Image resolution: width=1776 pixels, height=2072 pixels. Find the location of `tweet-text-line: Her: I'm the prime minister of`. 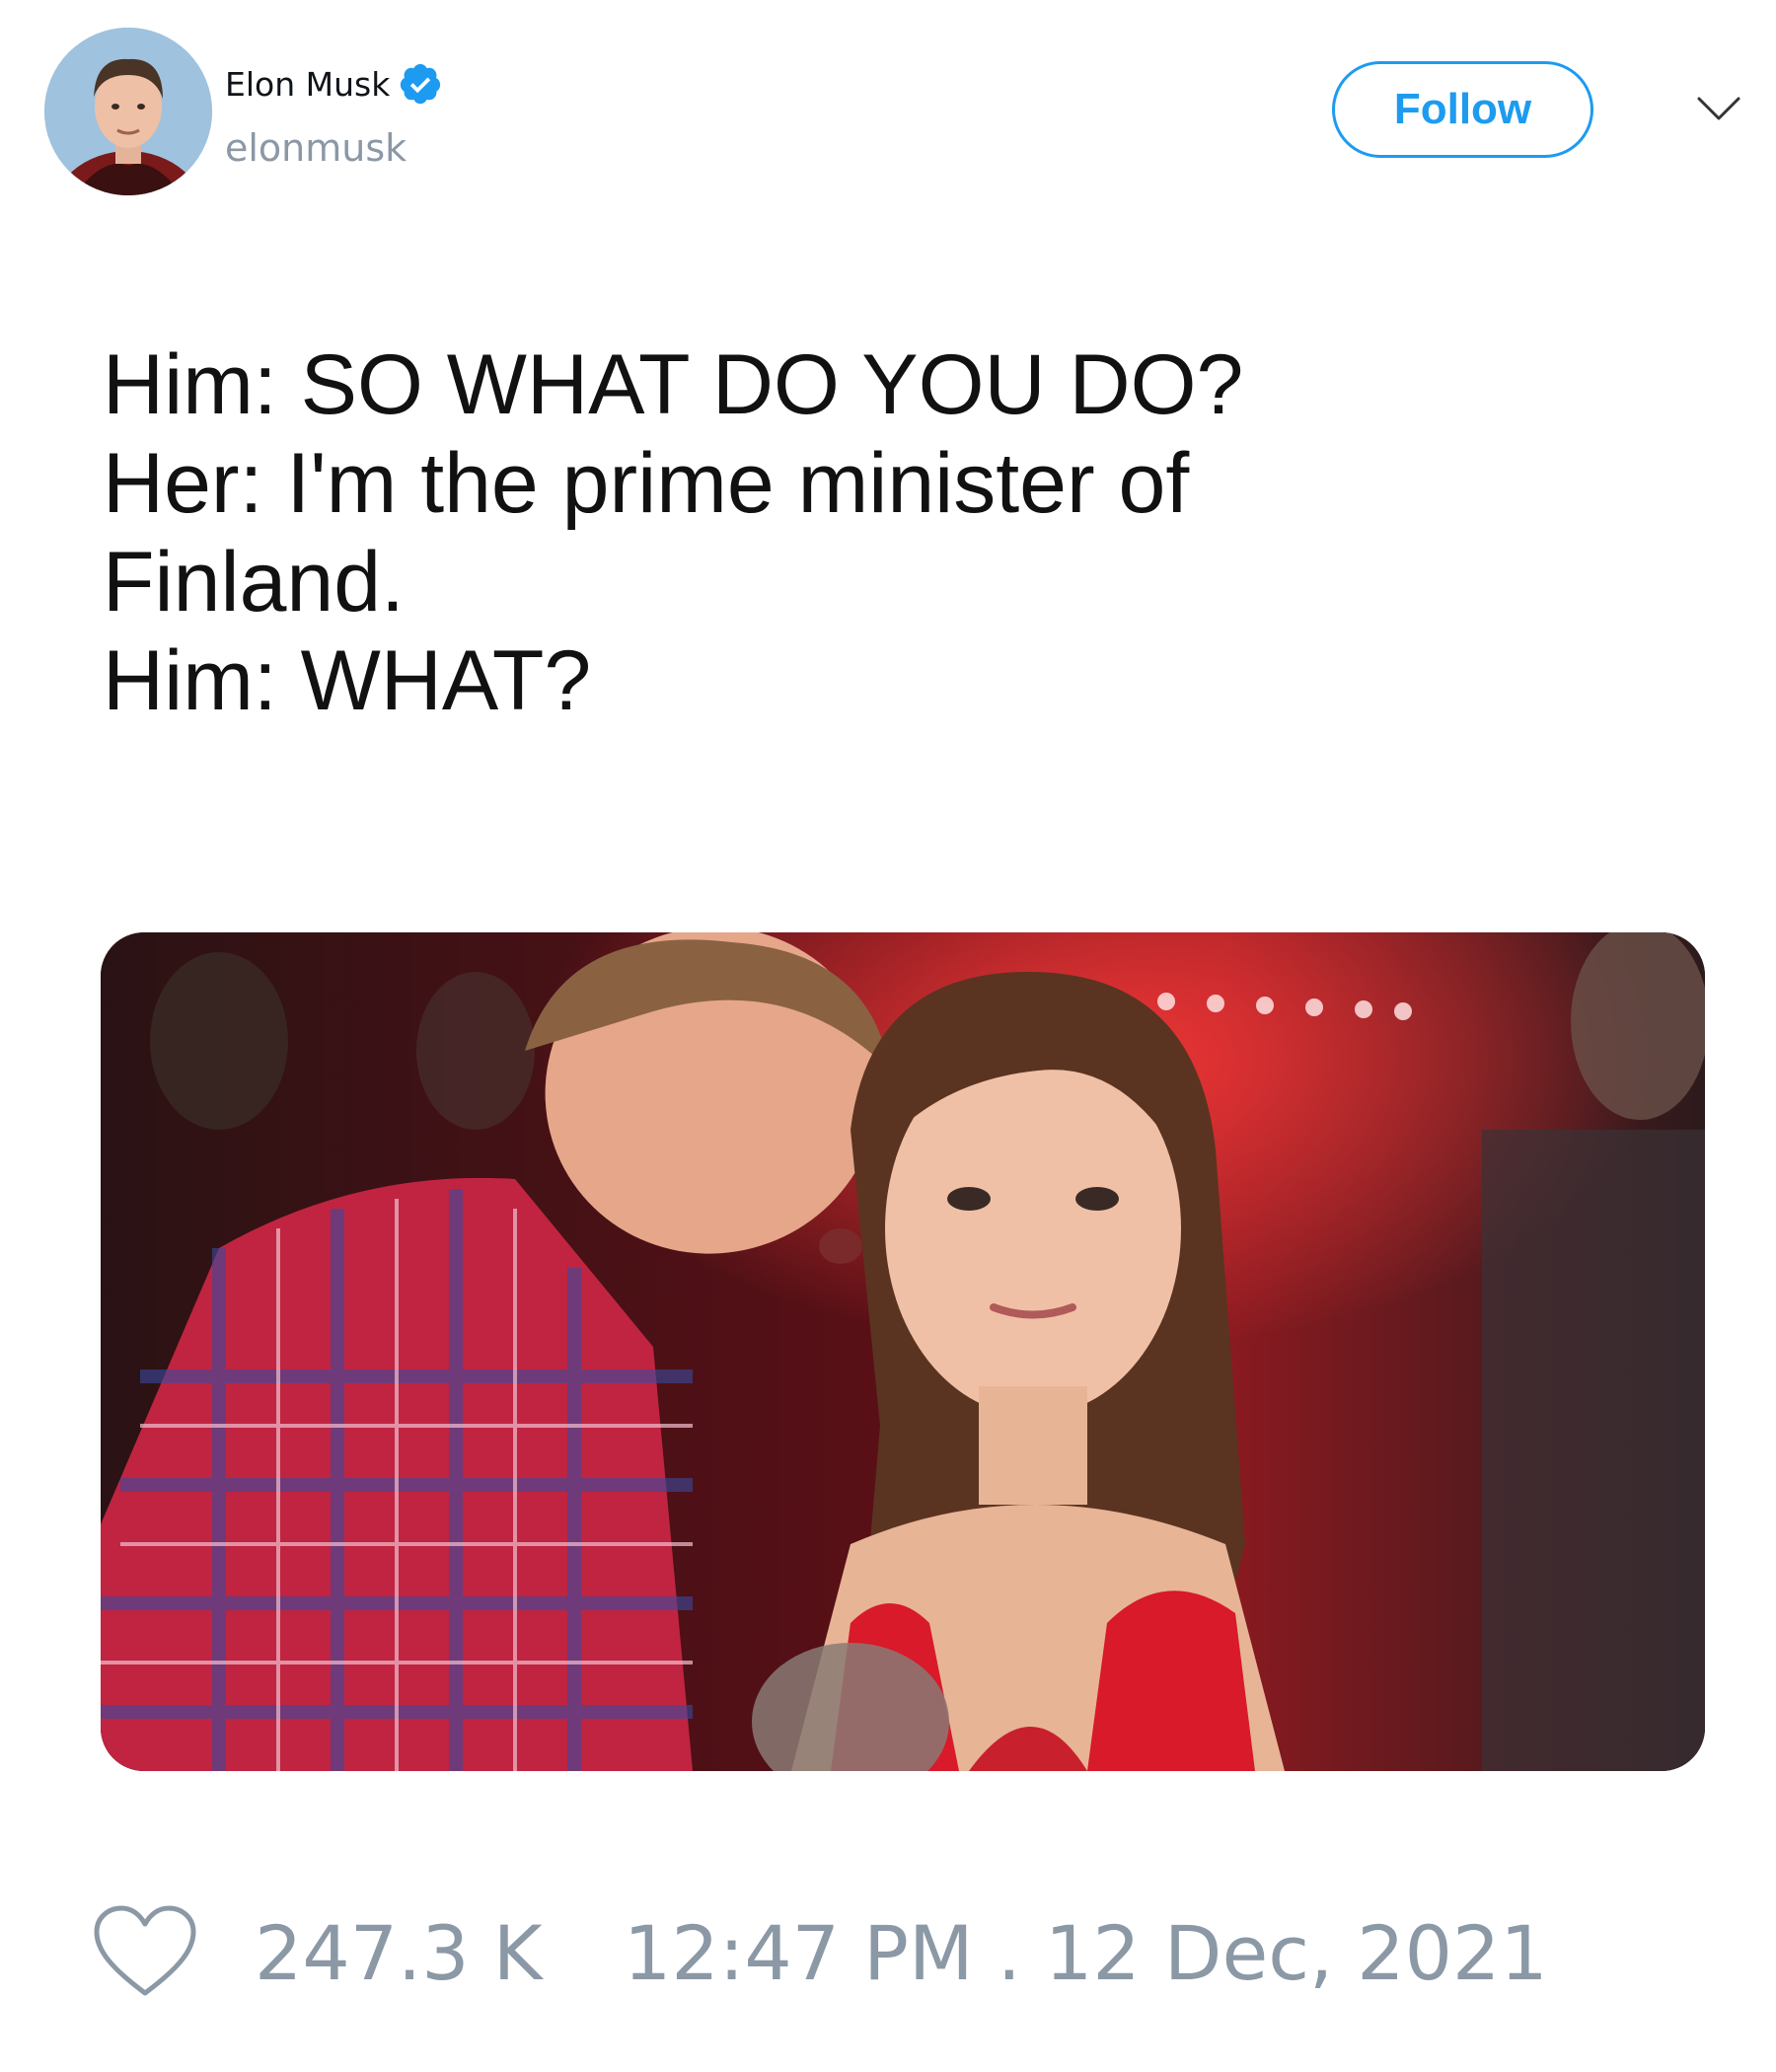

tweet-text-line: Her: I'm the prime minister of is located at coordinates (647, 484).